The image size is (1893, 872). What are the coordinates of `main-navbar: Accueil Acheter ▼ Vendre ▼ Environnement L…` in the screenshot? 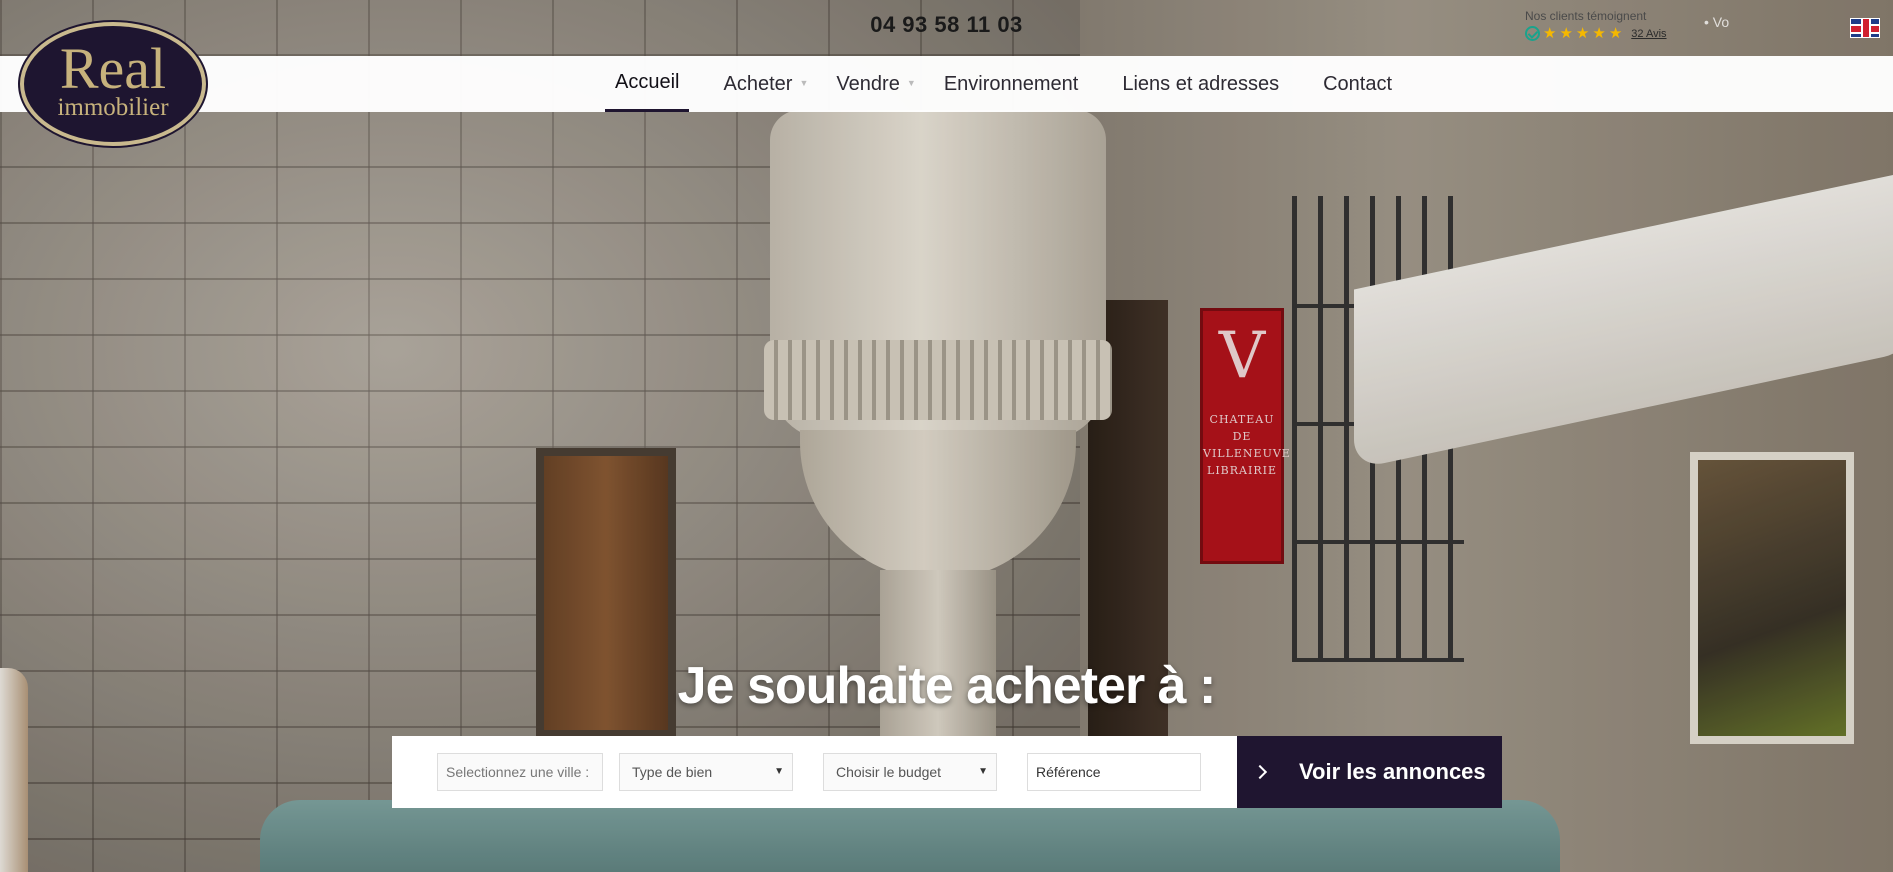 It's located at (946, 84).